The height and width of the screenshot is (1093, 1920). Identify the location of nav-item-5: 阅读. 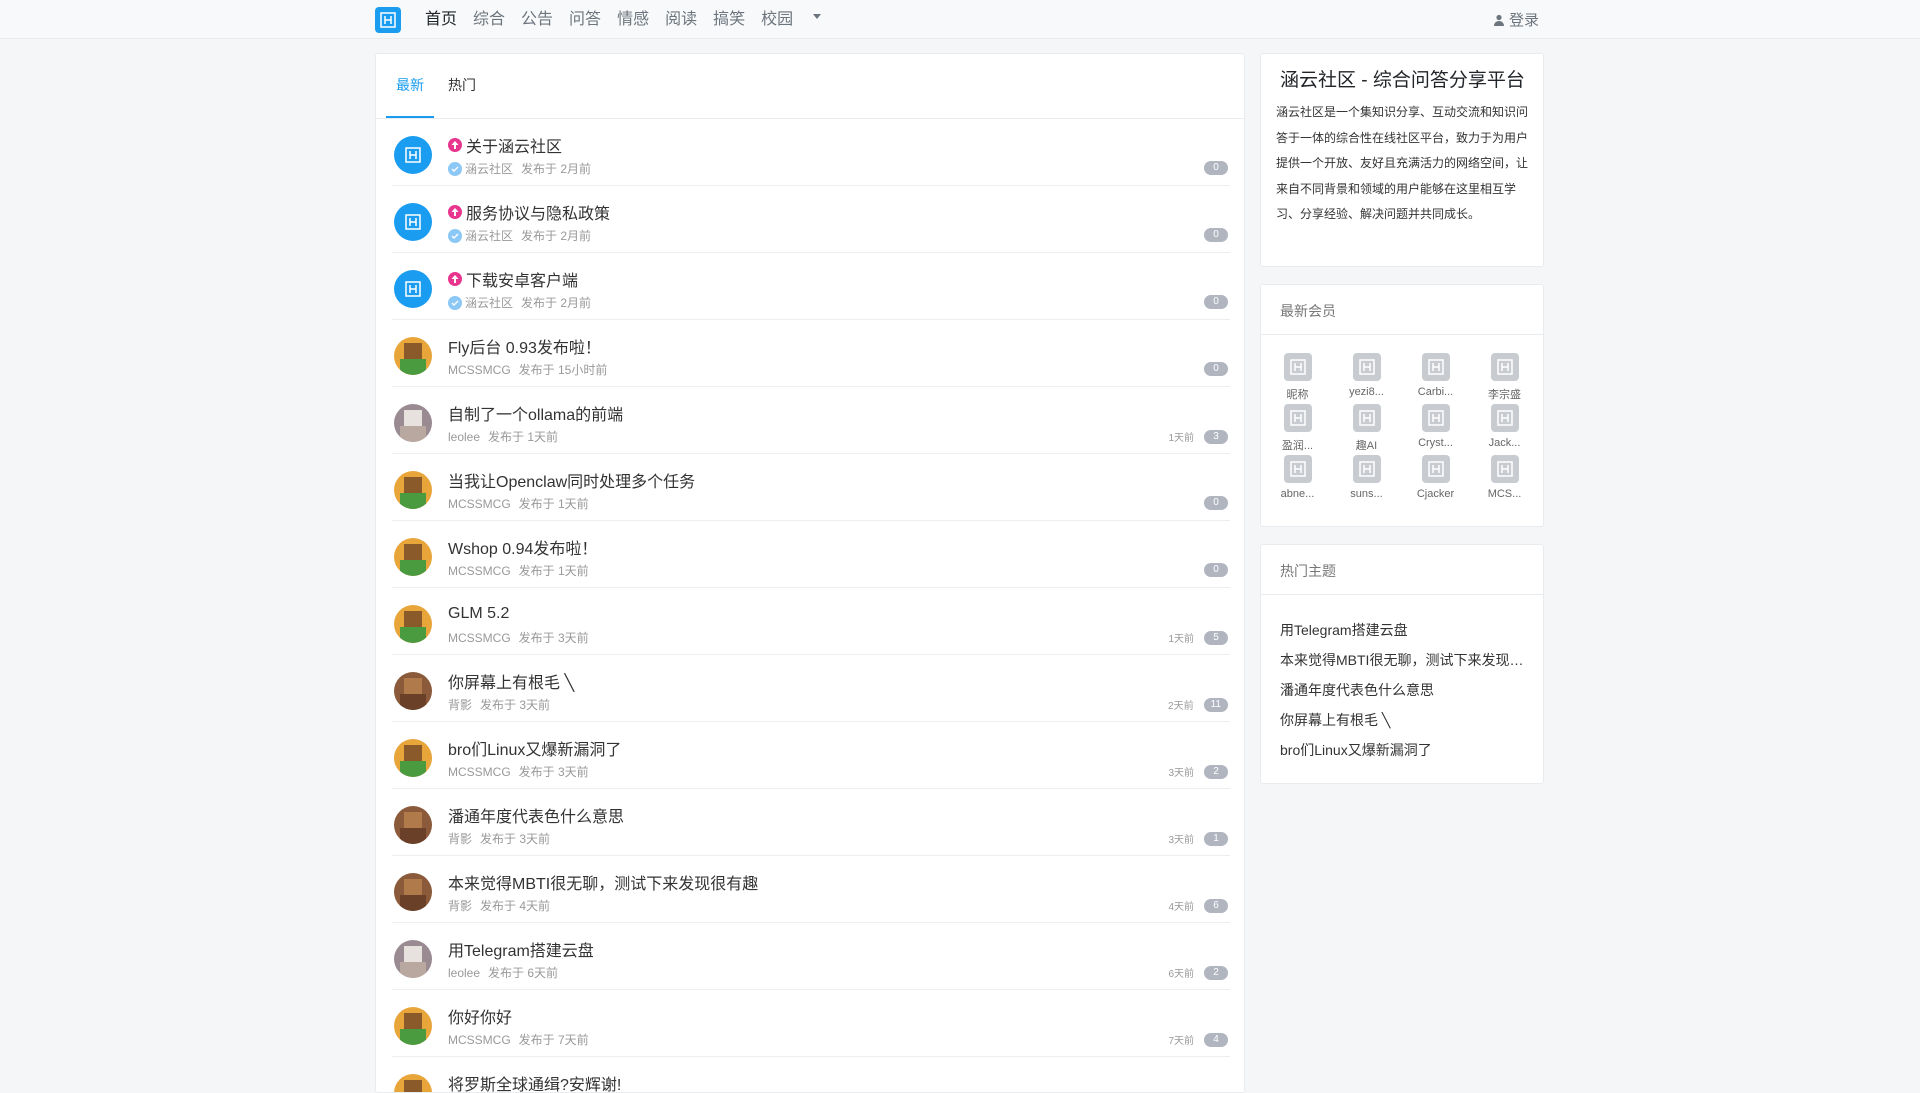
(681, 19).